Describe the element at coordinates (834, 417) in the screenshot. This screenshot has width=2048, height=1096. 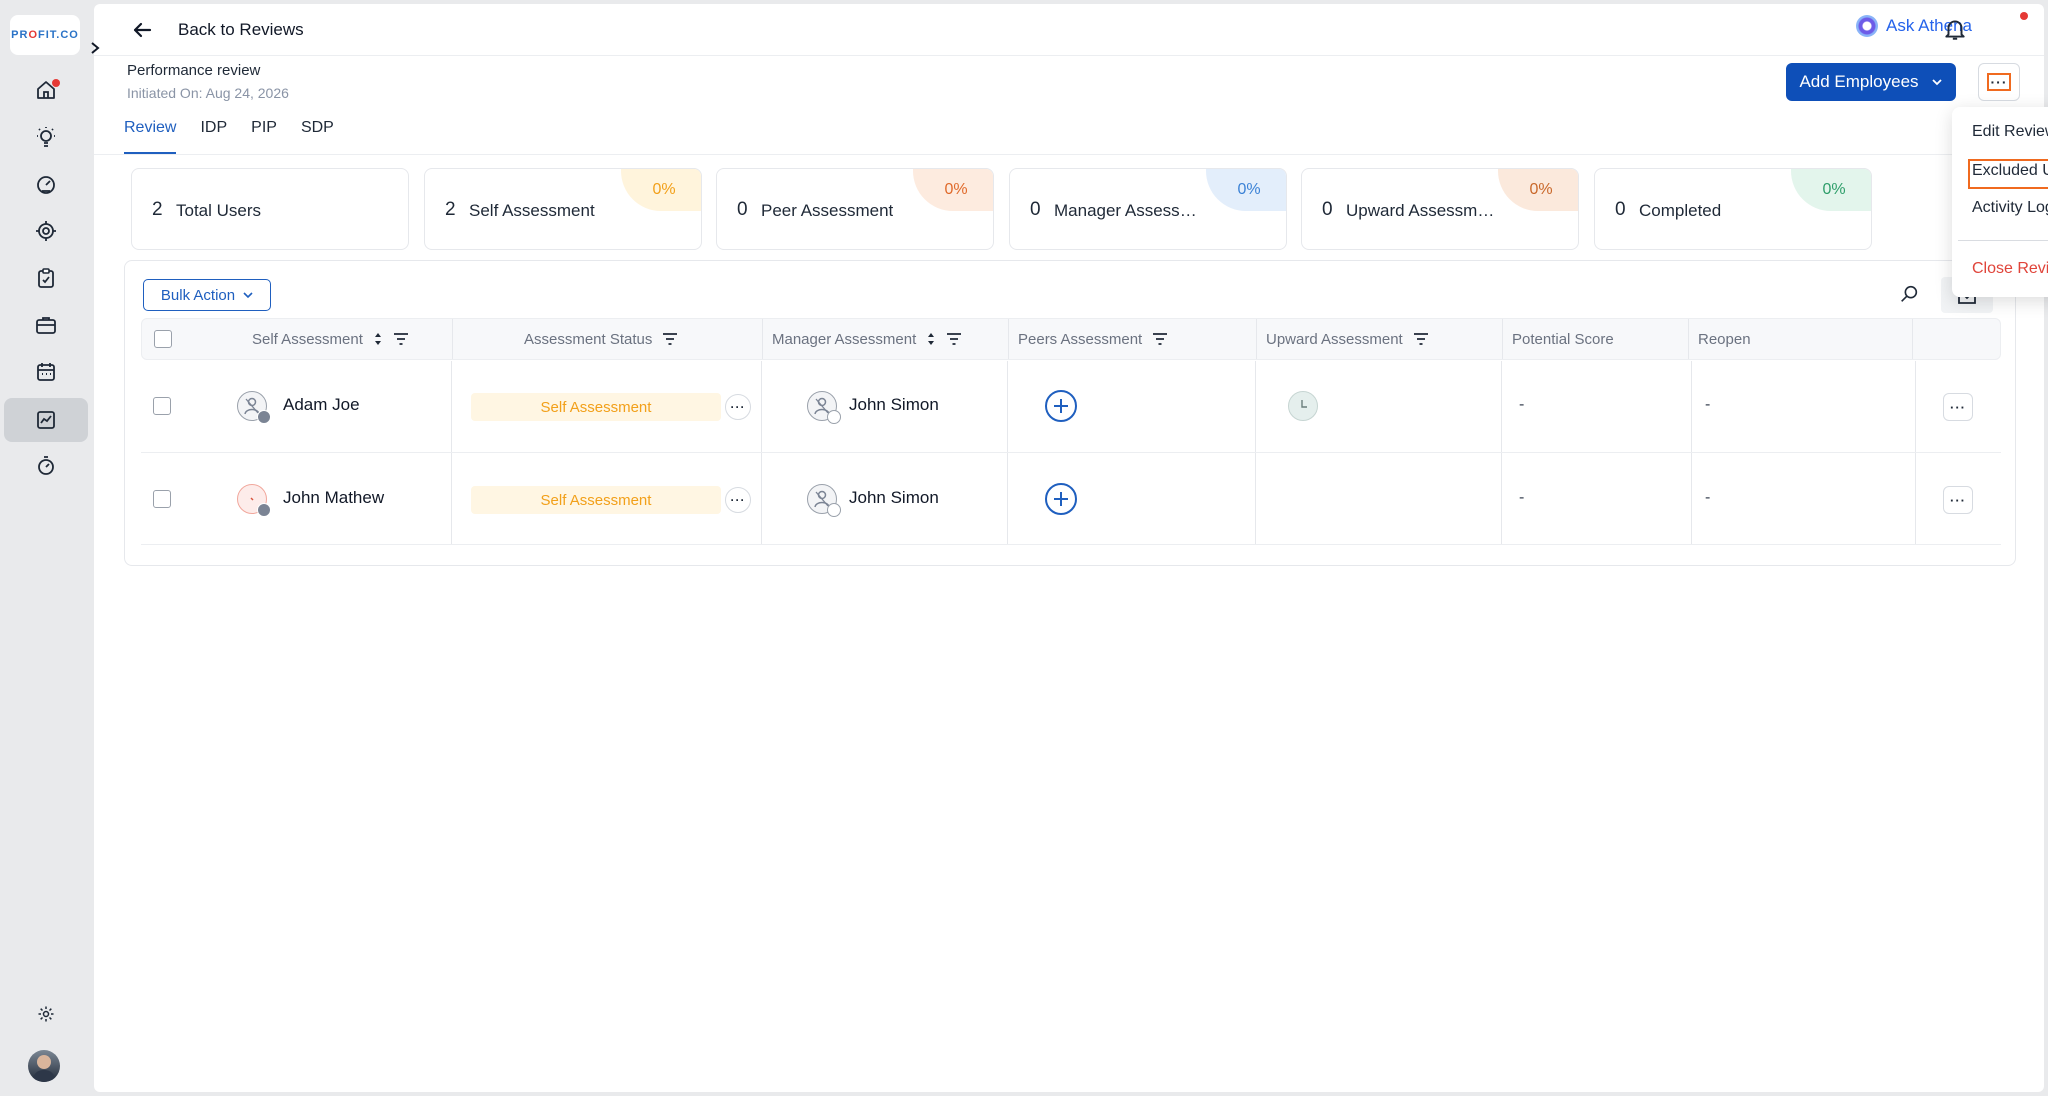
I see `check-badge-icon` at that location.